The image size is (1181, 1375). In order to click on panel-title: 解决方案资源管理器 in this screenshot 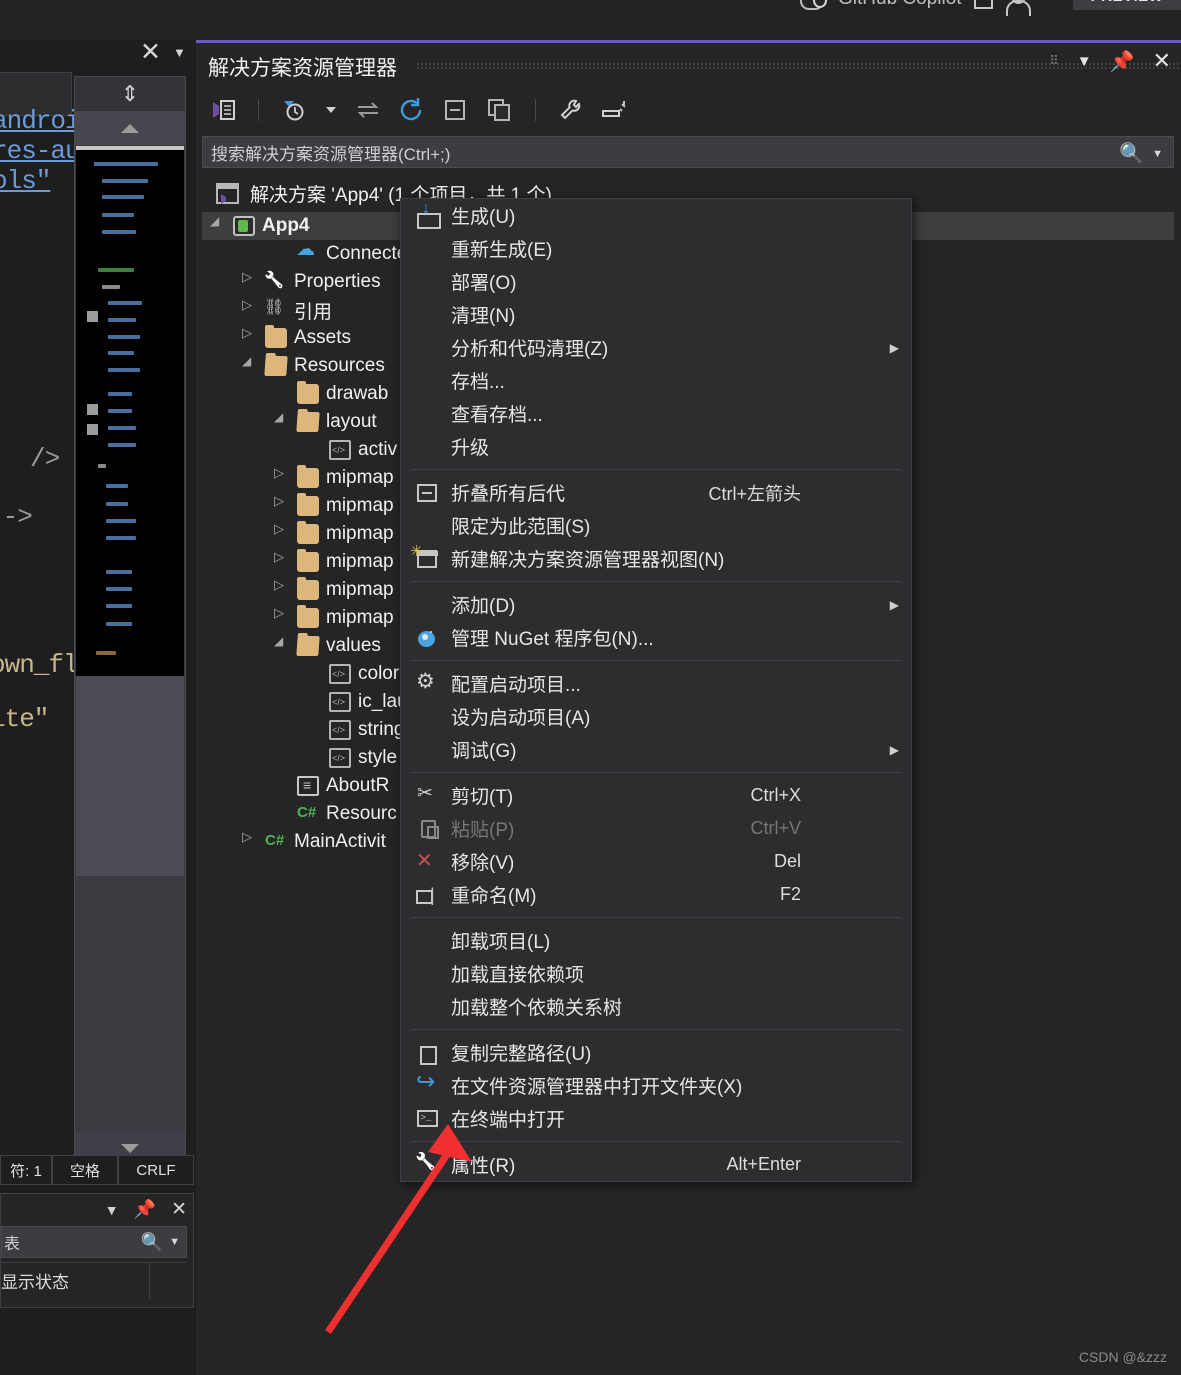, I will do `click(302, 68)`.